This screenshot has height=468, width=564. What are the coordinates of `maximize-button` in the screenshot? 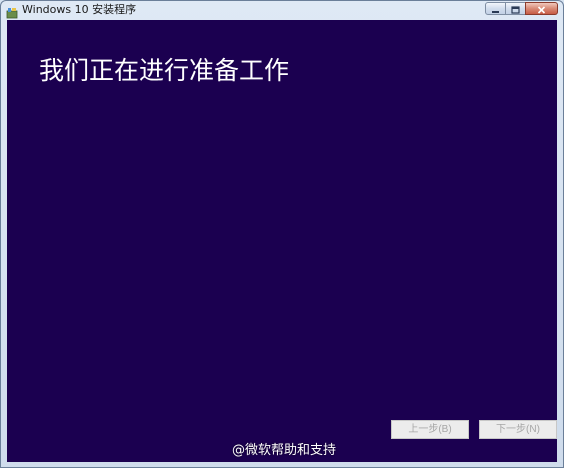 It's located at (515, 8).